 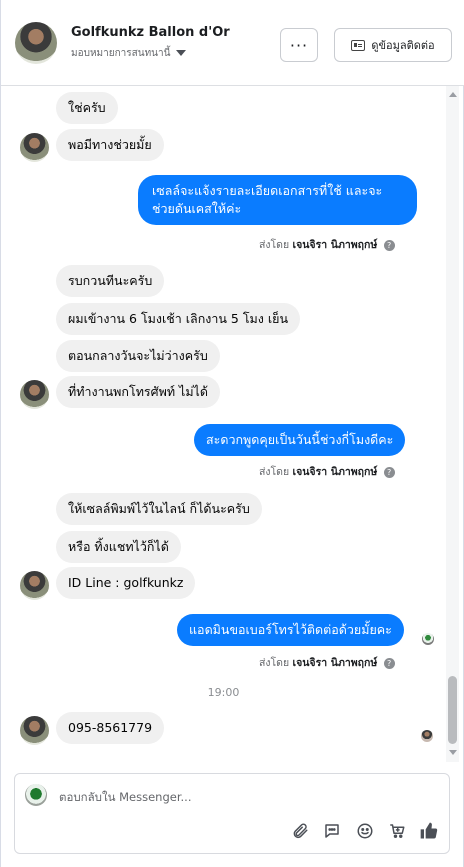 I want to click on assign-conversation-dropdown: มอบหมายการสนทนานี้, so click(x=129, y=53).